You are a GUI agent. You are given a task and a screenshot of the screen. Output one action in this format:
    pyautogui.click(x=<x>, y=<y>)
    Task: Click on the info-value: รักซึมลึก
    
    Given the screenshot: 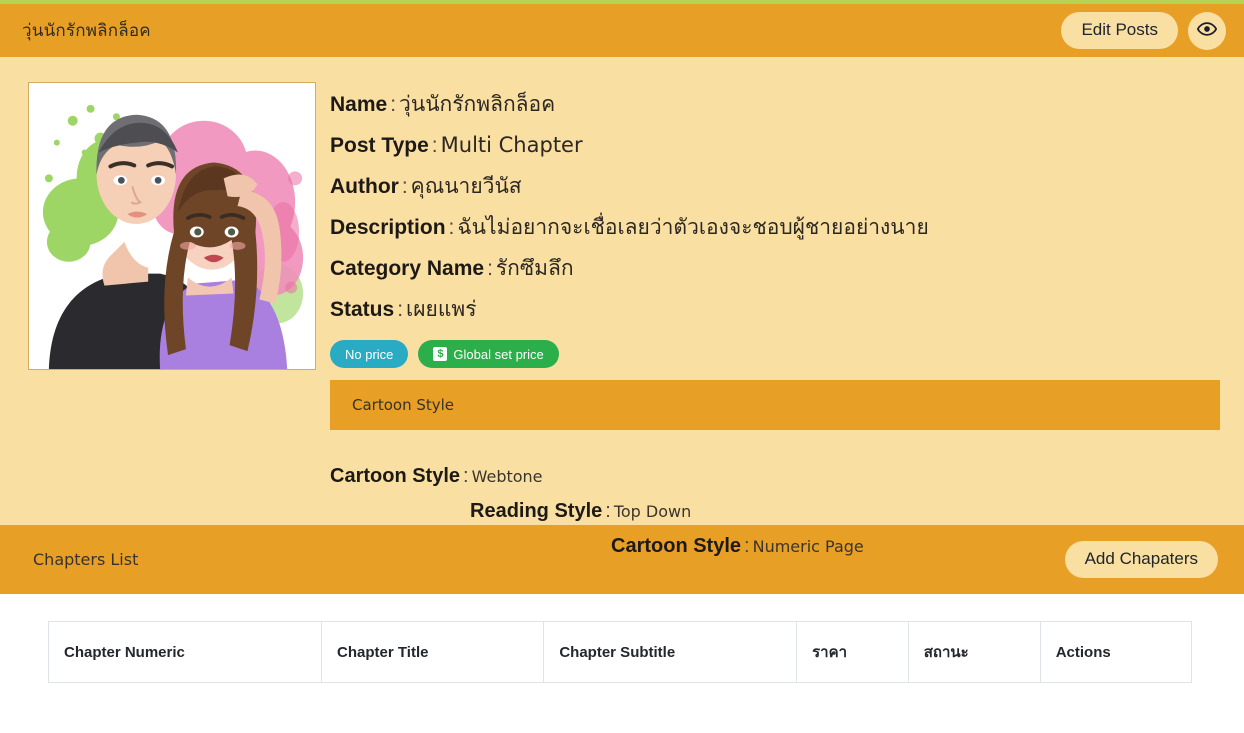 What is the action you would take?
    pyautogui.click(x=534, y=268)
    